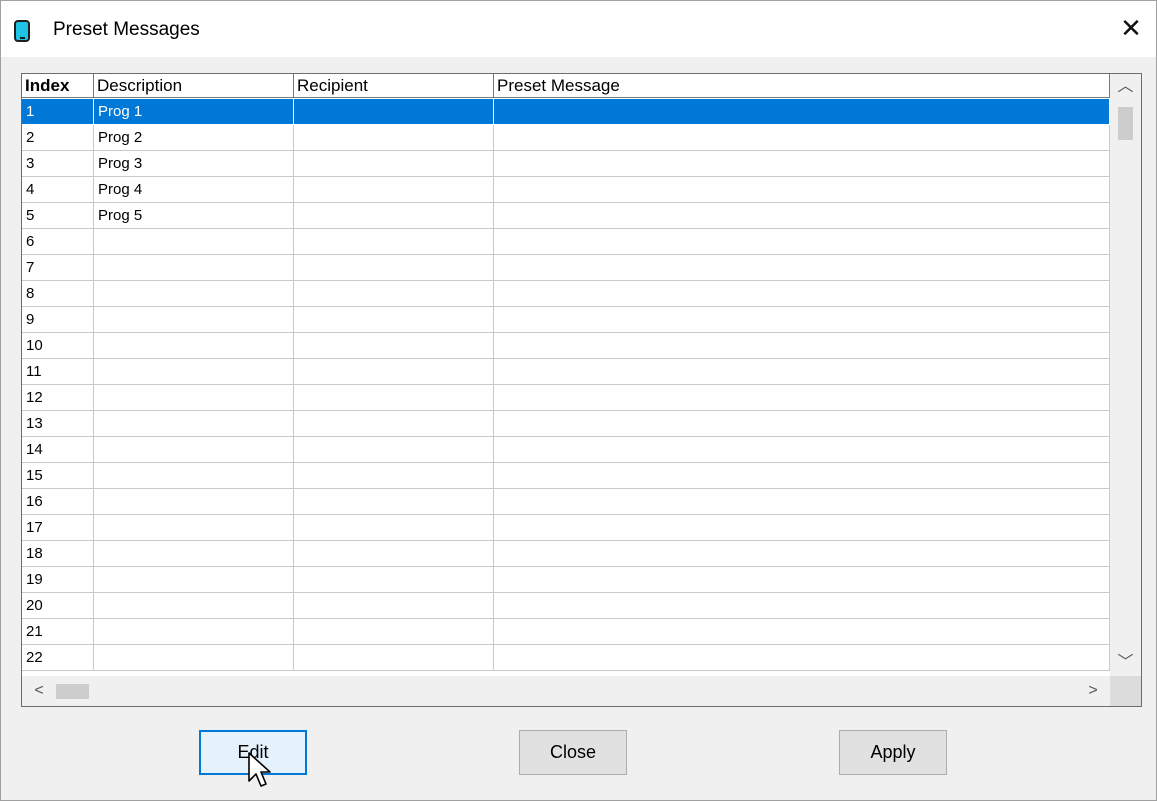  I want to click on table-row: 19, so click(566, 580).